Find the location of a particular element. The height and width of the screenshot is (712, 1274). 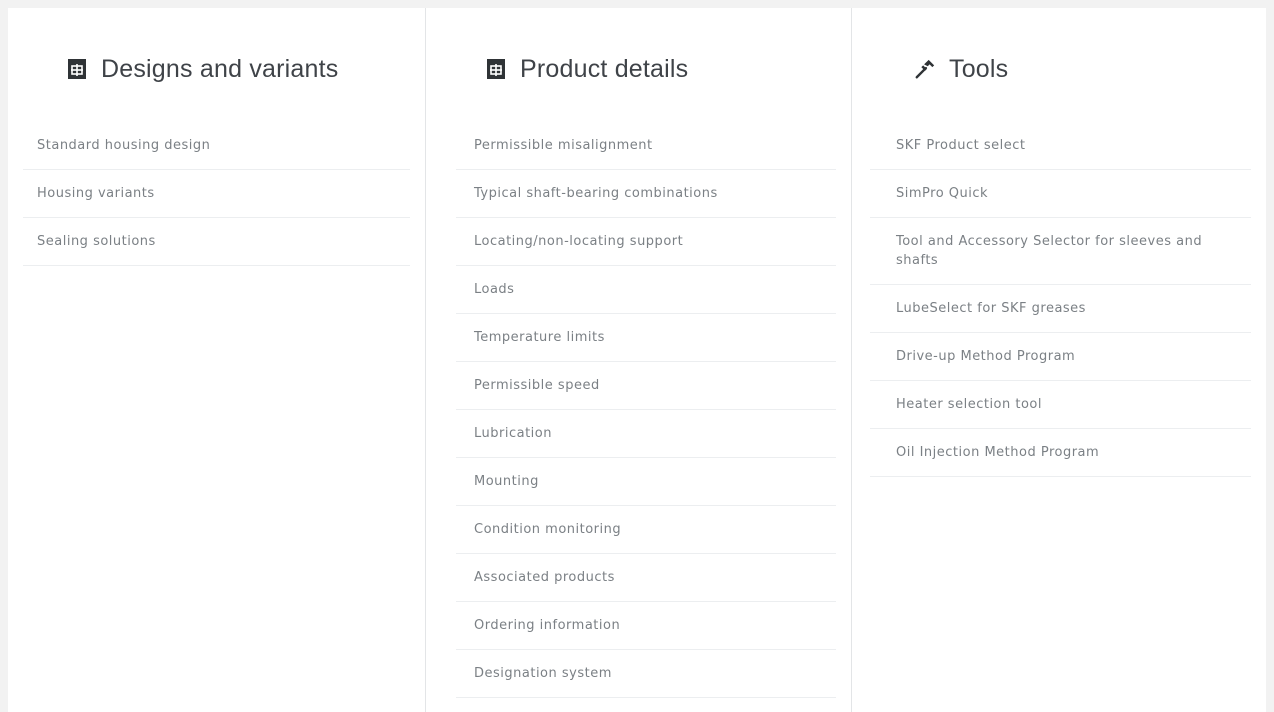

link-permissible-misalignment: Permissible misalignment is located at coordinates (646, 146).